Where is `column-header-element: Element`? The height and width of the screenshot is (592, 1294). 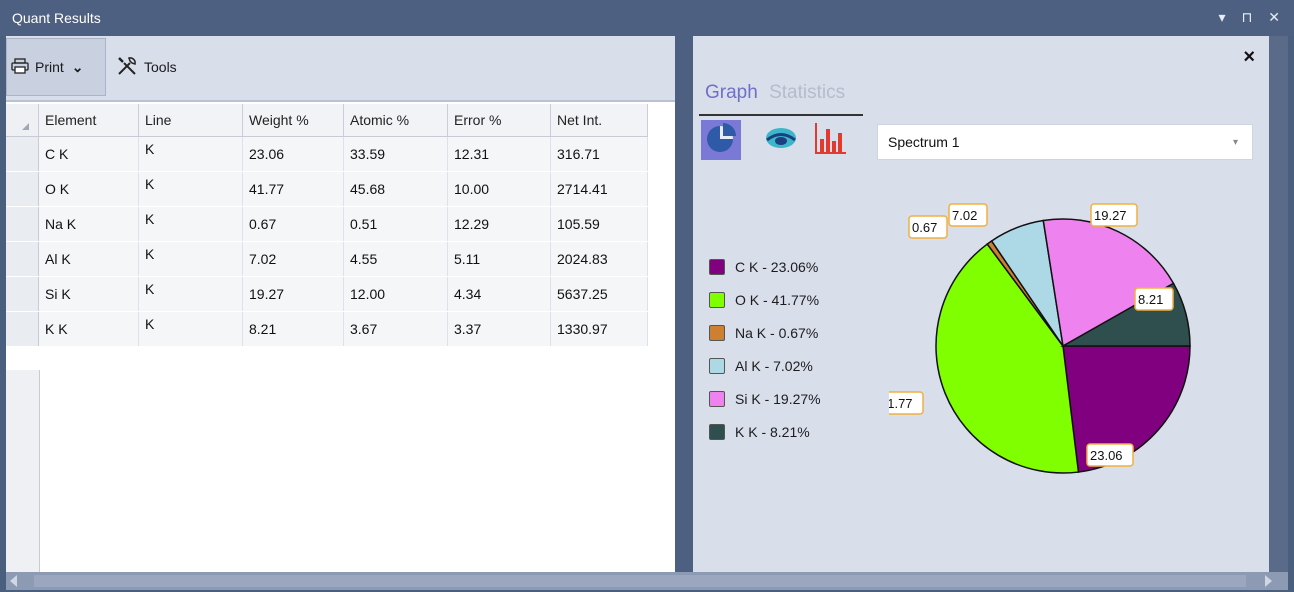 column-header-element: Element is located at coordinates (89, 120).